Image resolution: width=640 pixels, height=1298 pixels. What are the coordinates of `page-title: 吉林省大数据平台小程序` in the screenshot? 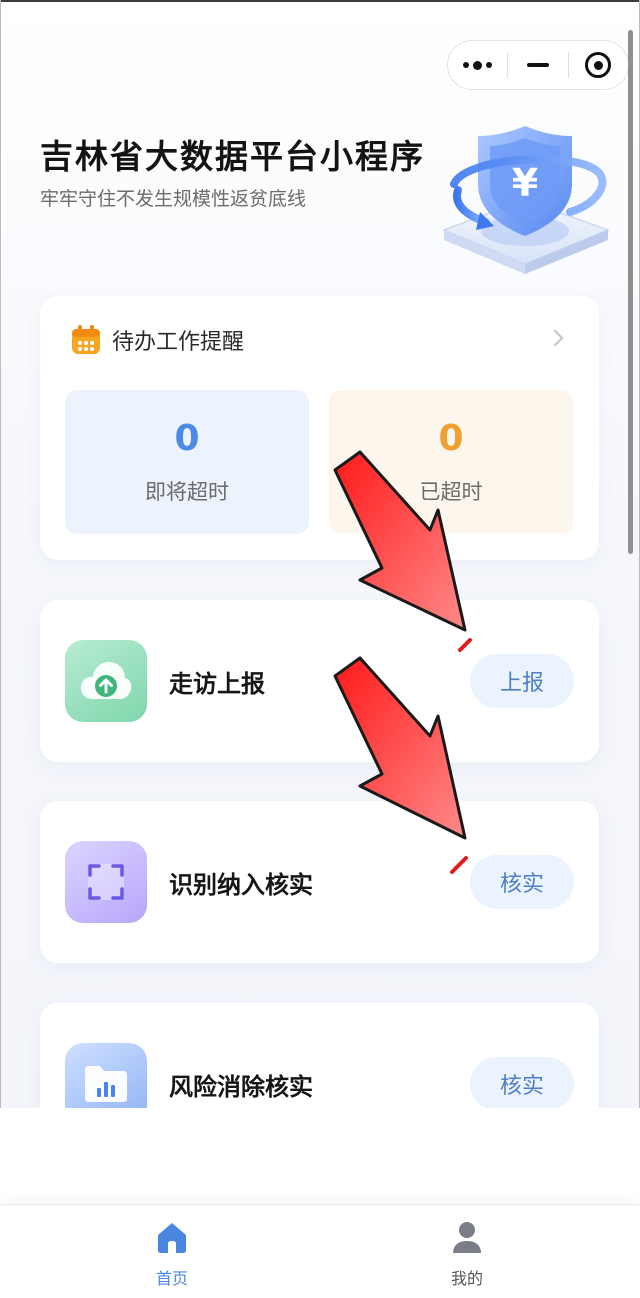 It's located at (232, 156).